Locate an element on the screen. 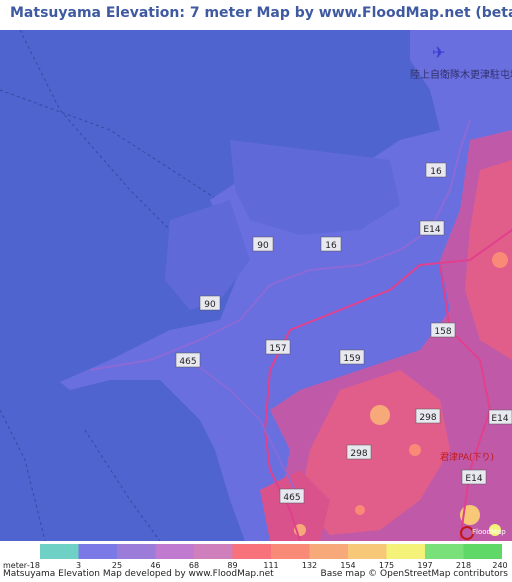  svg-text: 158 is located at coordinates (442, 332).